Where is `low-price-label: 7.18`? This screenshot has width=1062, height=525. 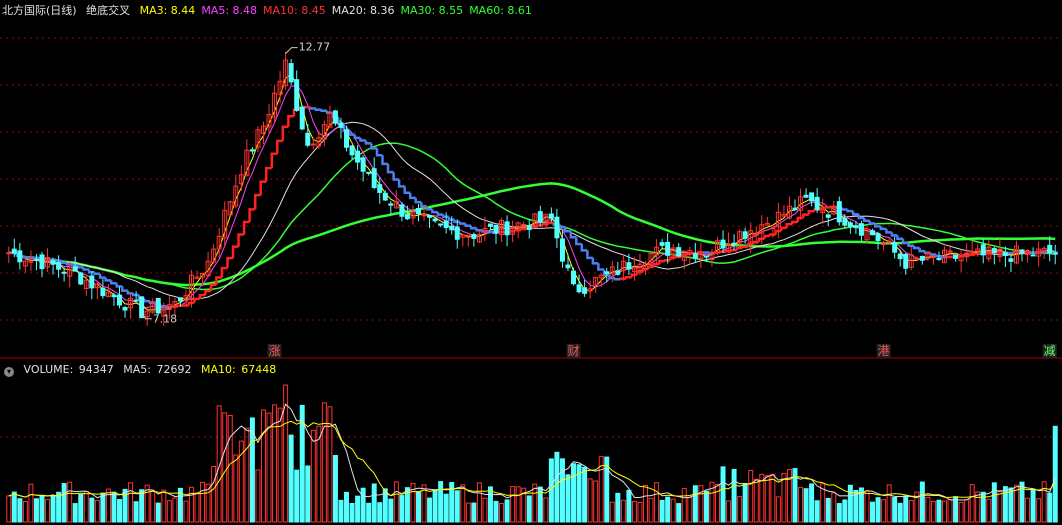
low-price-label: 7.18 is located at coordinates (165, 319).